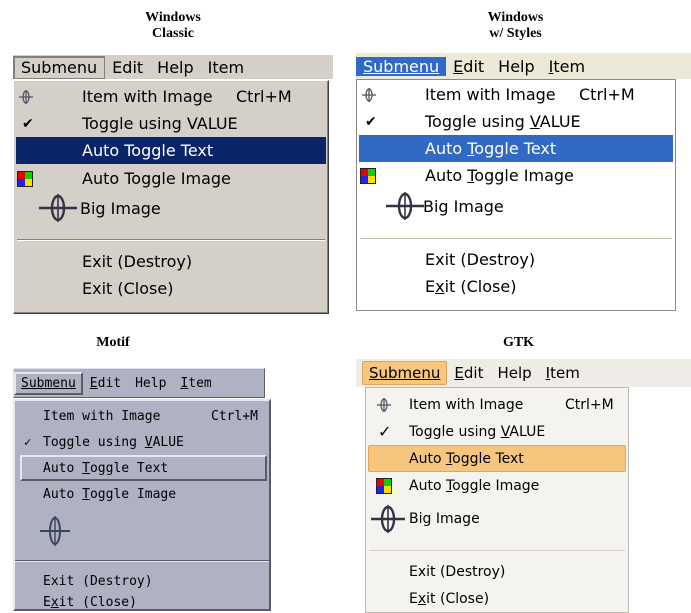 The width and height of the screenshot is (691, 613). What do you see at coordinates (28, 442) in the screenshot?
I see `checkmark-icon: ✓` at bounding box center [28, 442].